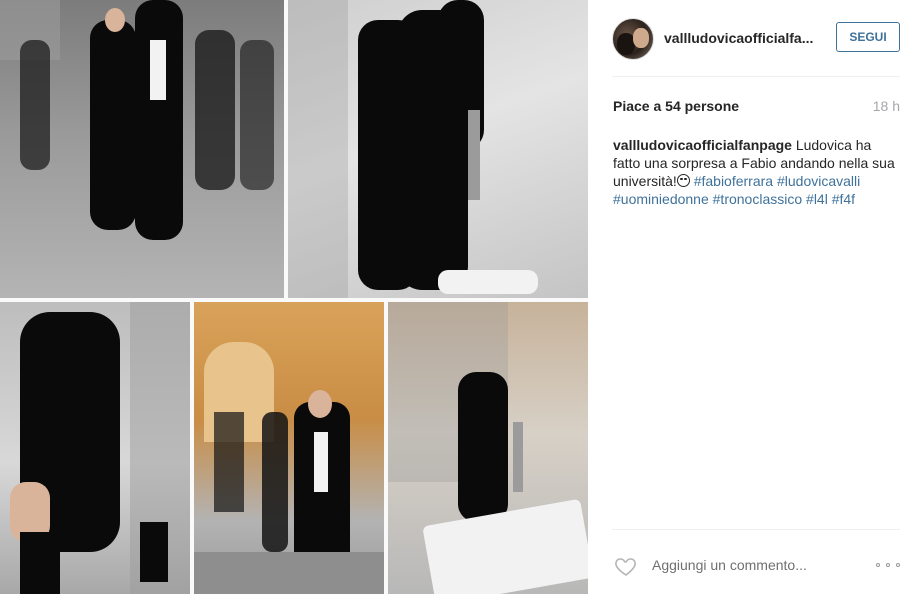 Image resolution: width=900 pixels, height=594 pixels. I want to click on post-header: vallludovicaofficialfa... SEGUI, so click(744, 38).